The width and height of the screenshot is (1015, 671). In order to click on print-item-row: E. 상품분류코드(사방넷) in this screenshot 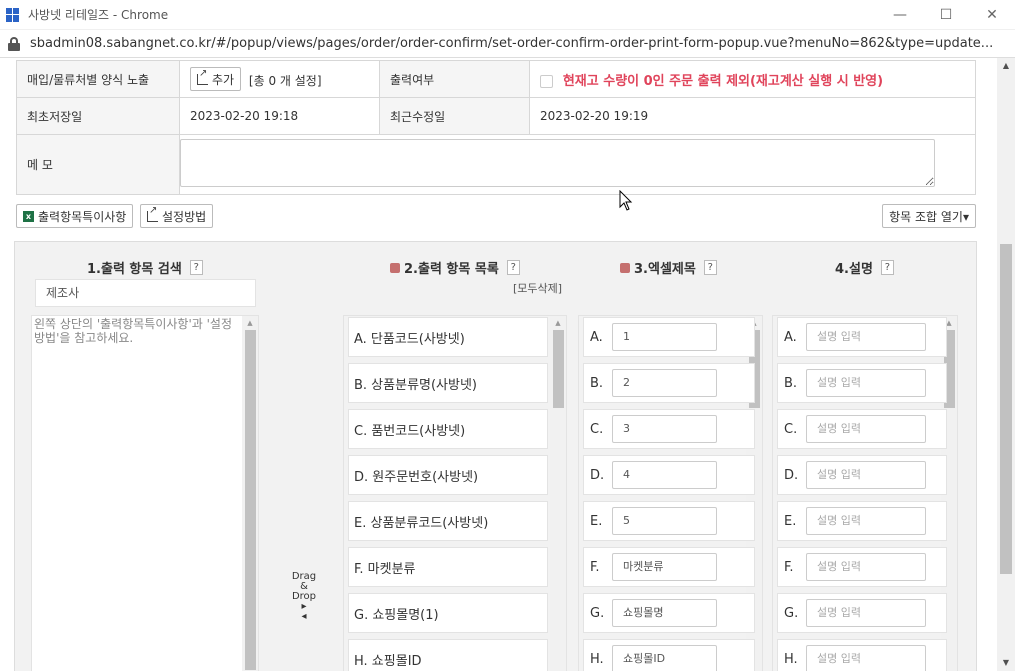, I will do `click(448, 521)`.